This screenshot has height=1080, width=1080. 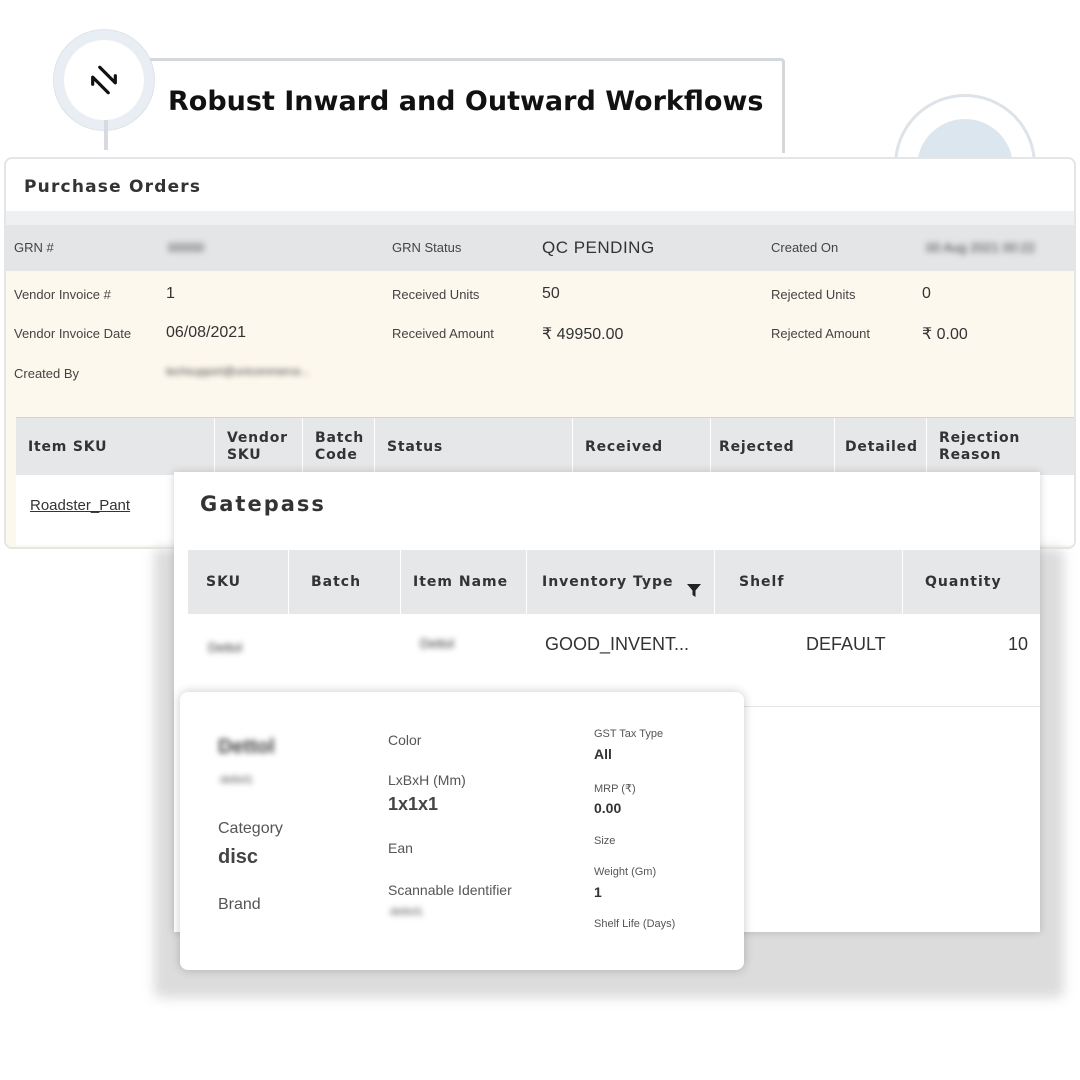 I want to click on shelf-cell: DEFAULT, so click(x=846, y=644).